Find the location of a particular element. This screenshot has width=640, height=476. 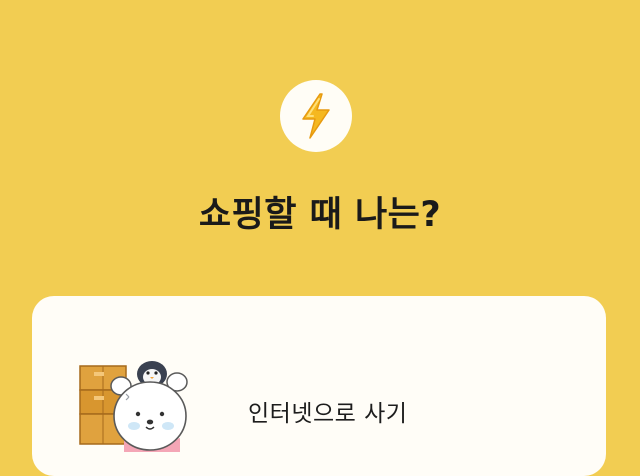

lightning-bolt-icon is located at coordinates (316, 116).